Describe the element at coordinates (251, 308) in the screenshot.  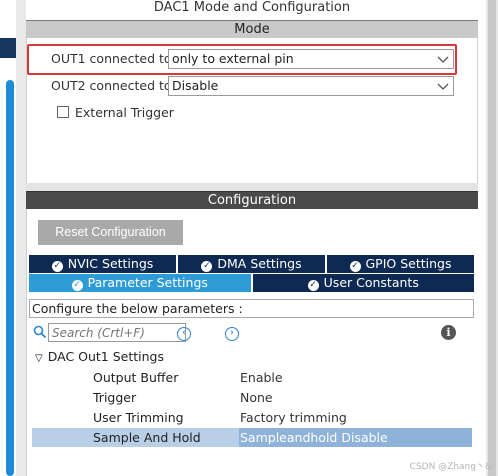
I see `configure-instructions: Configure the below parameters :` at that location.